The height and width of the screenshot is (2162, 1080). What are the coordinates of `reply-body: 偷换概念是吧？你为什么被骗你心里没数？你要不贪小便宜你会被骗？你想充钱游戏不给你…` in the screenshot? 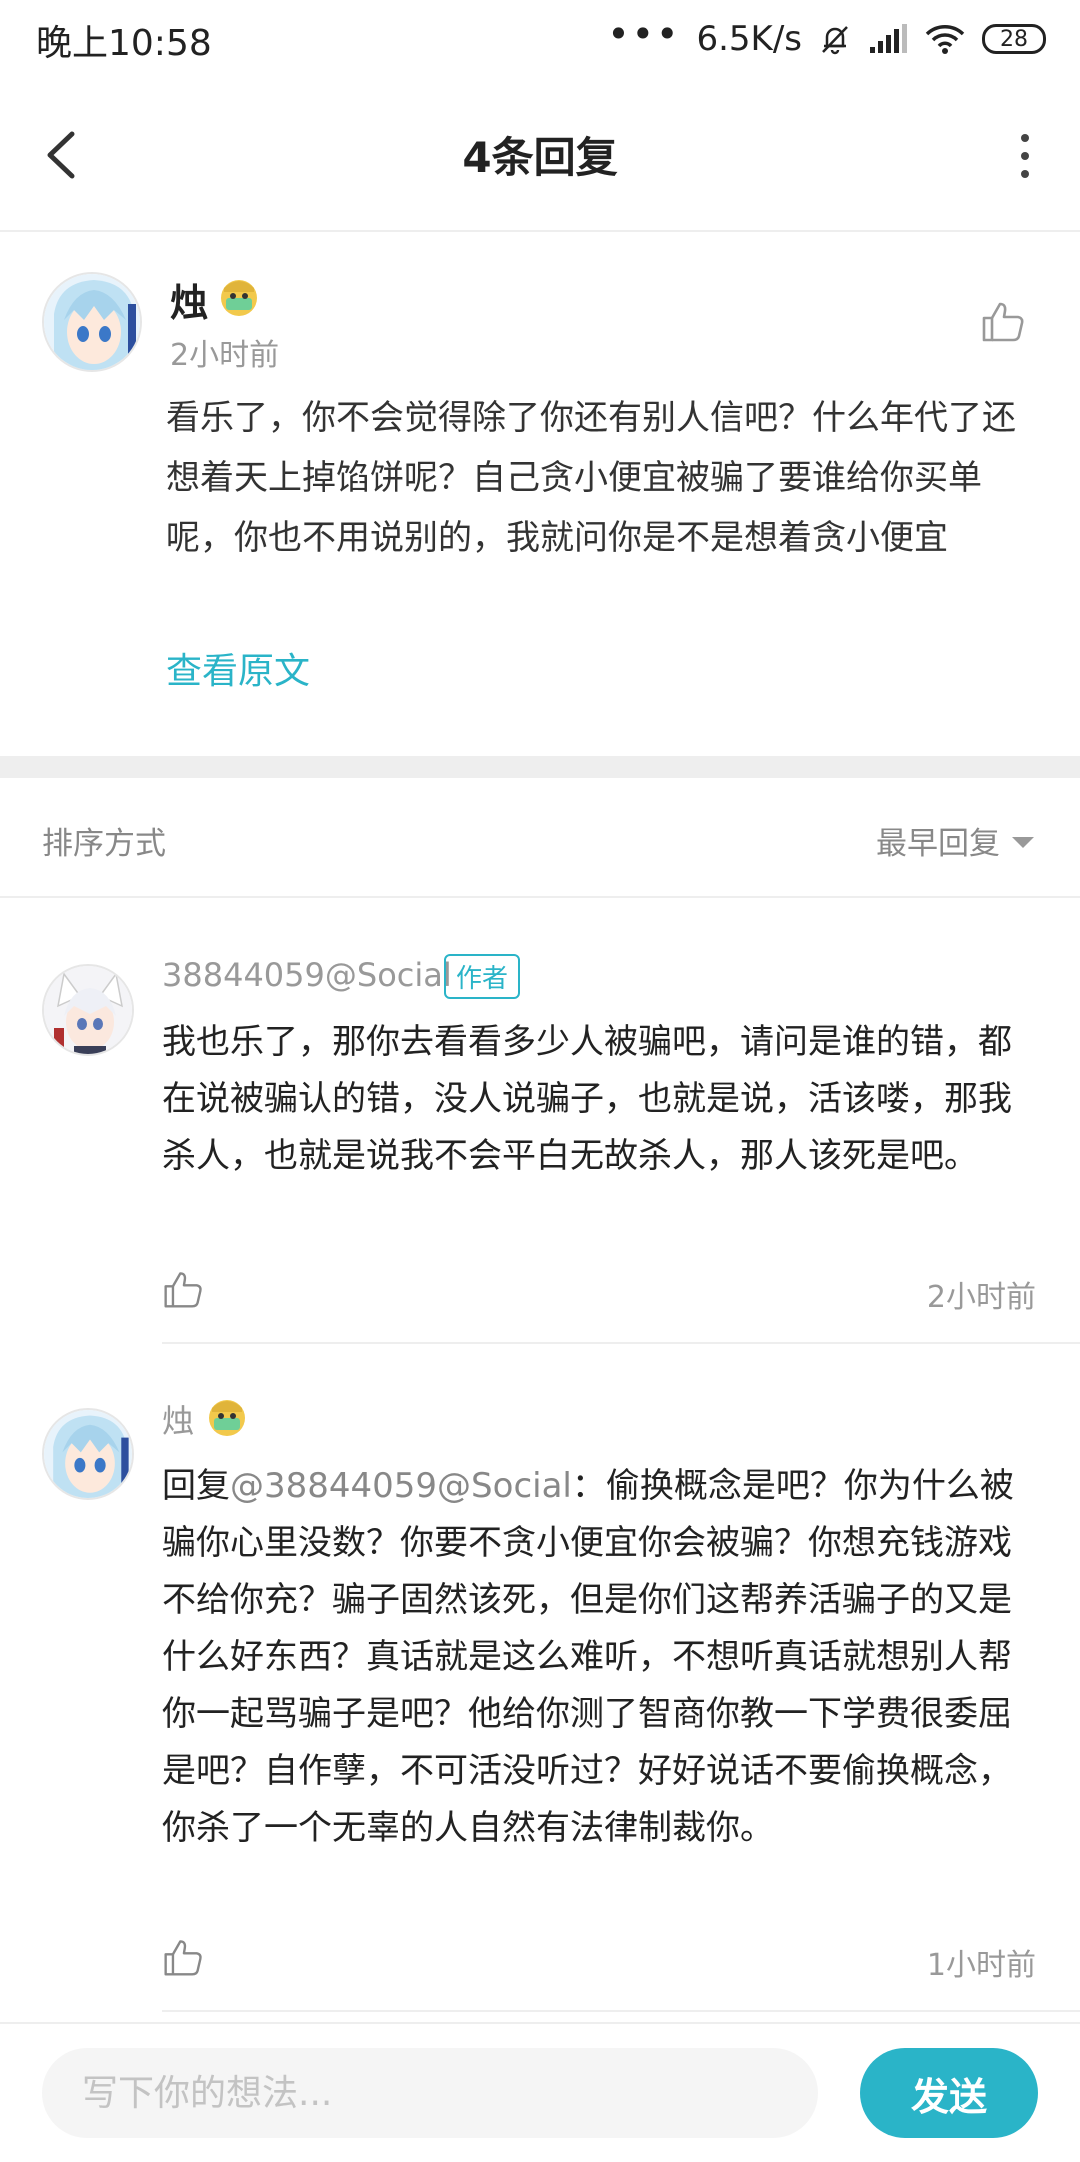 It's located at (588, 1657).